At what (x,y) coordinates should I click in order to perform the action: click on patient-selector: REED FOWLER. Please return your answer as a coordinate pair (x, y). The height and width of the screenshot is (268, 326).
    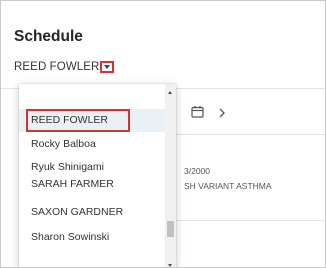
    Looking at the image, I should click on (64, 67).